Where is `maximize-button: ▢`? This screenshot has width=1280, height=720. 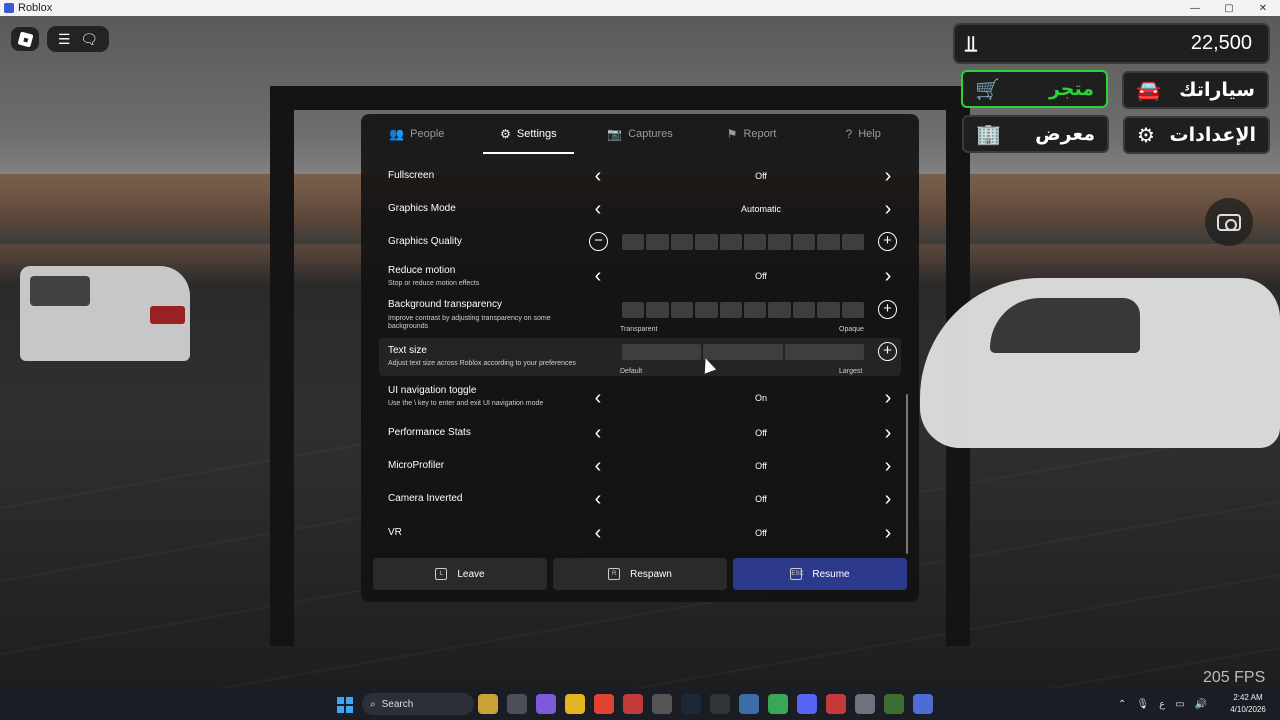 maximize-button: ▢ is located at coordinates (1229, 8).